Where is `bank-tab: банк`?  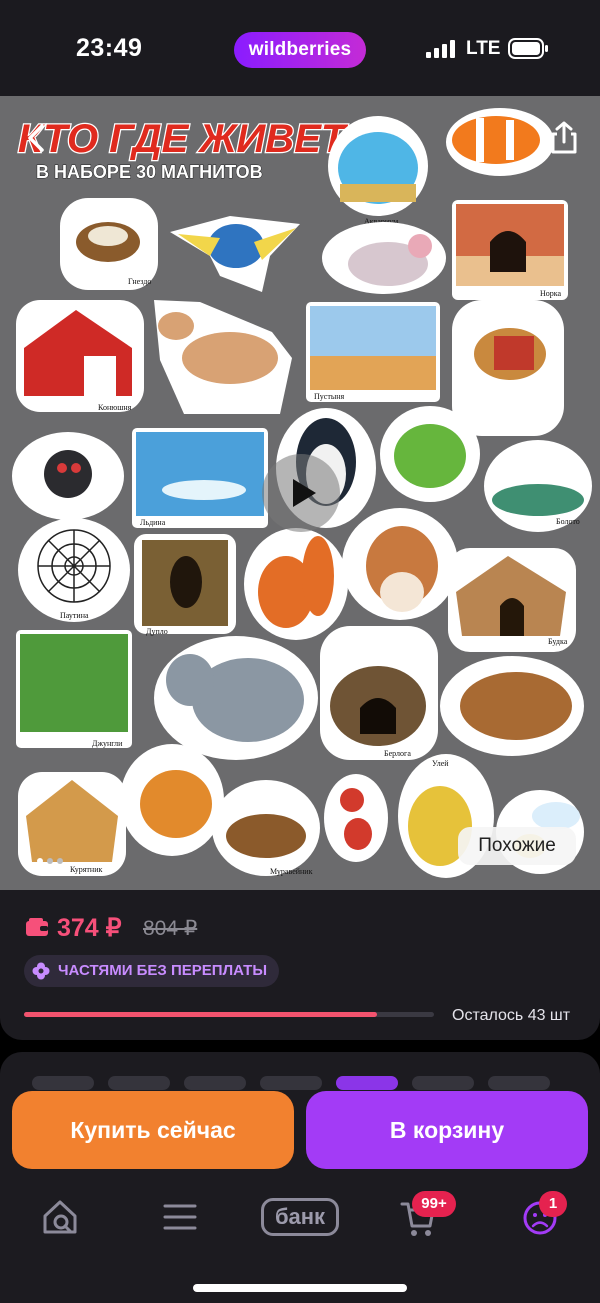 bank-tab: банк is located at coordinates (300, 1217).